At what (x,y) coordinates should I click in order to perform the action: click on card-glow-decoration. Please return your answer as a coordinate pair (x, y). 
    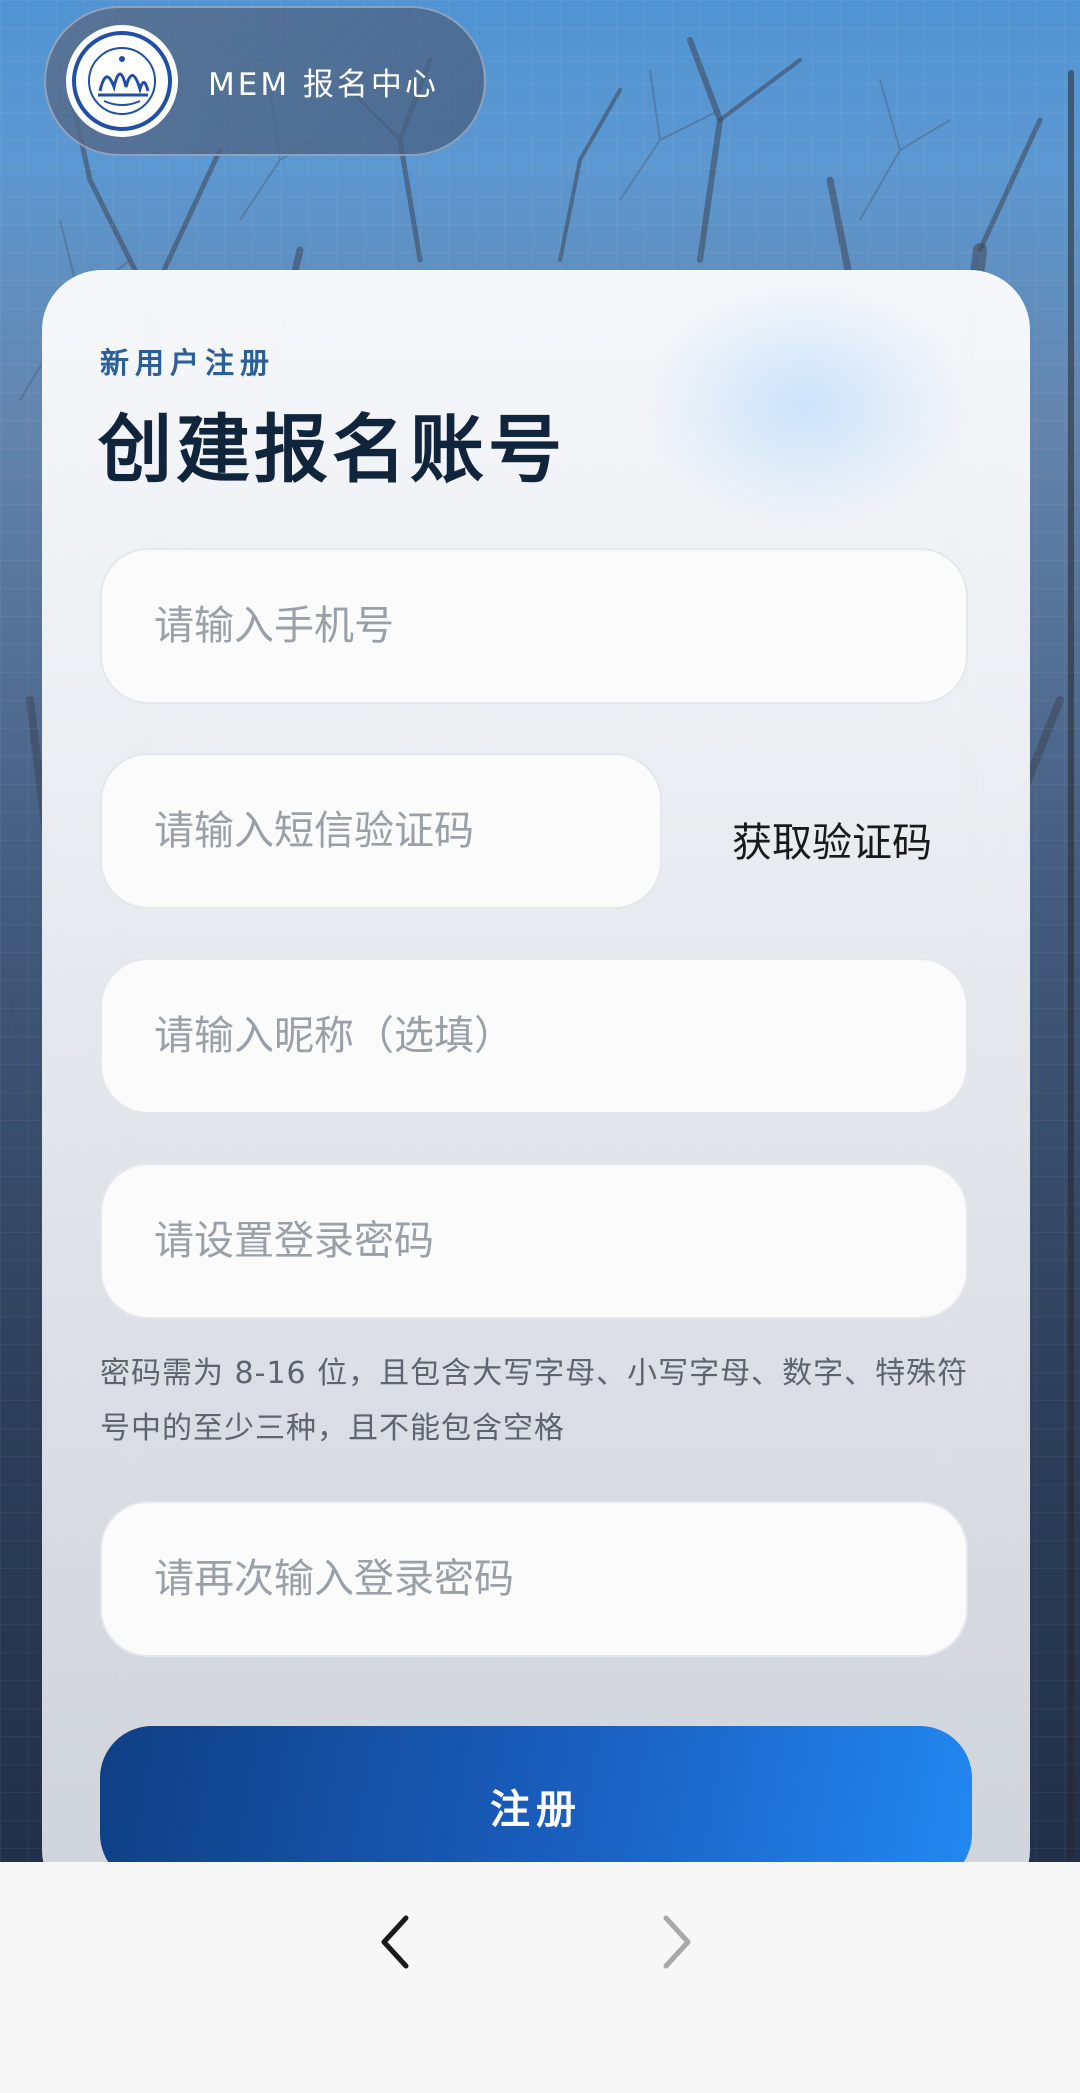
    Looking at the image, I should click on (805, 405).